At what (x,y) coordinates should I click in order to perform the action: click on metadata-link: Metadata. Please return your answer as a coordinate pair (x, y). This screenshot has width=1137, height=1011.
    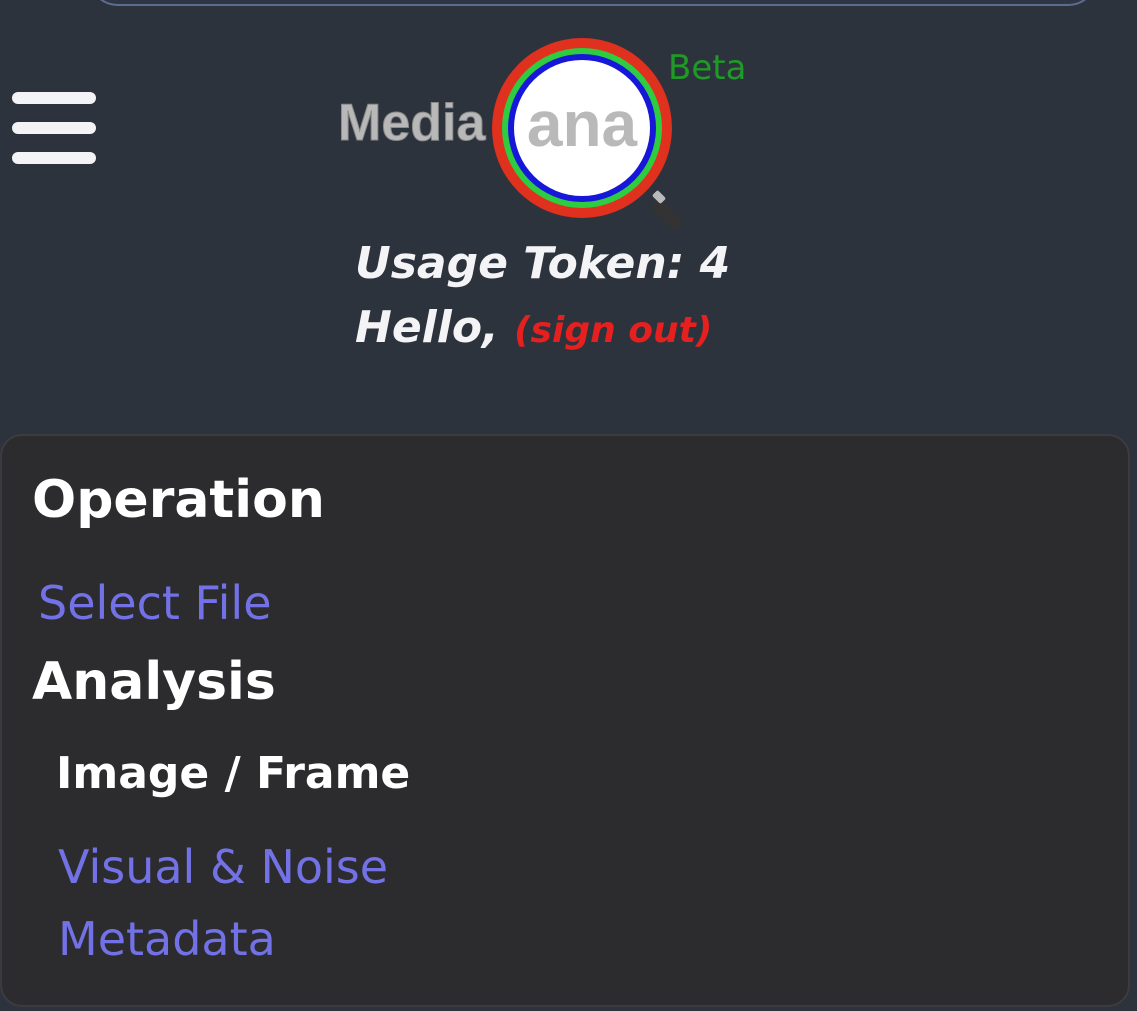
    Looking at the image, I should click on (167, 939).